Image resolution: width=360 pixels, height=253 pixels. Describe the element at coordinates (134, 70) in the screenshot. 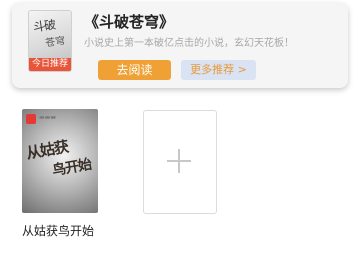

I see `read-button: 去阅读` at that location.